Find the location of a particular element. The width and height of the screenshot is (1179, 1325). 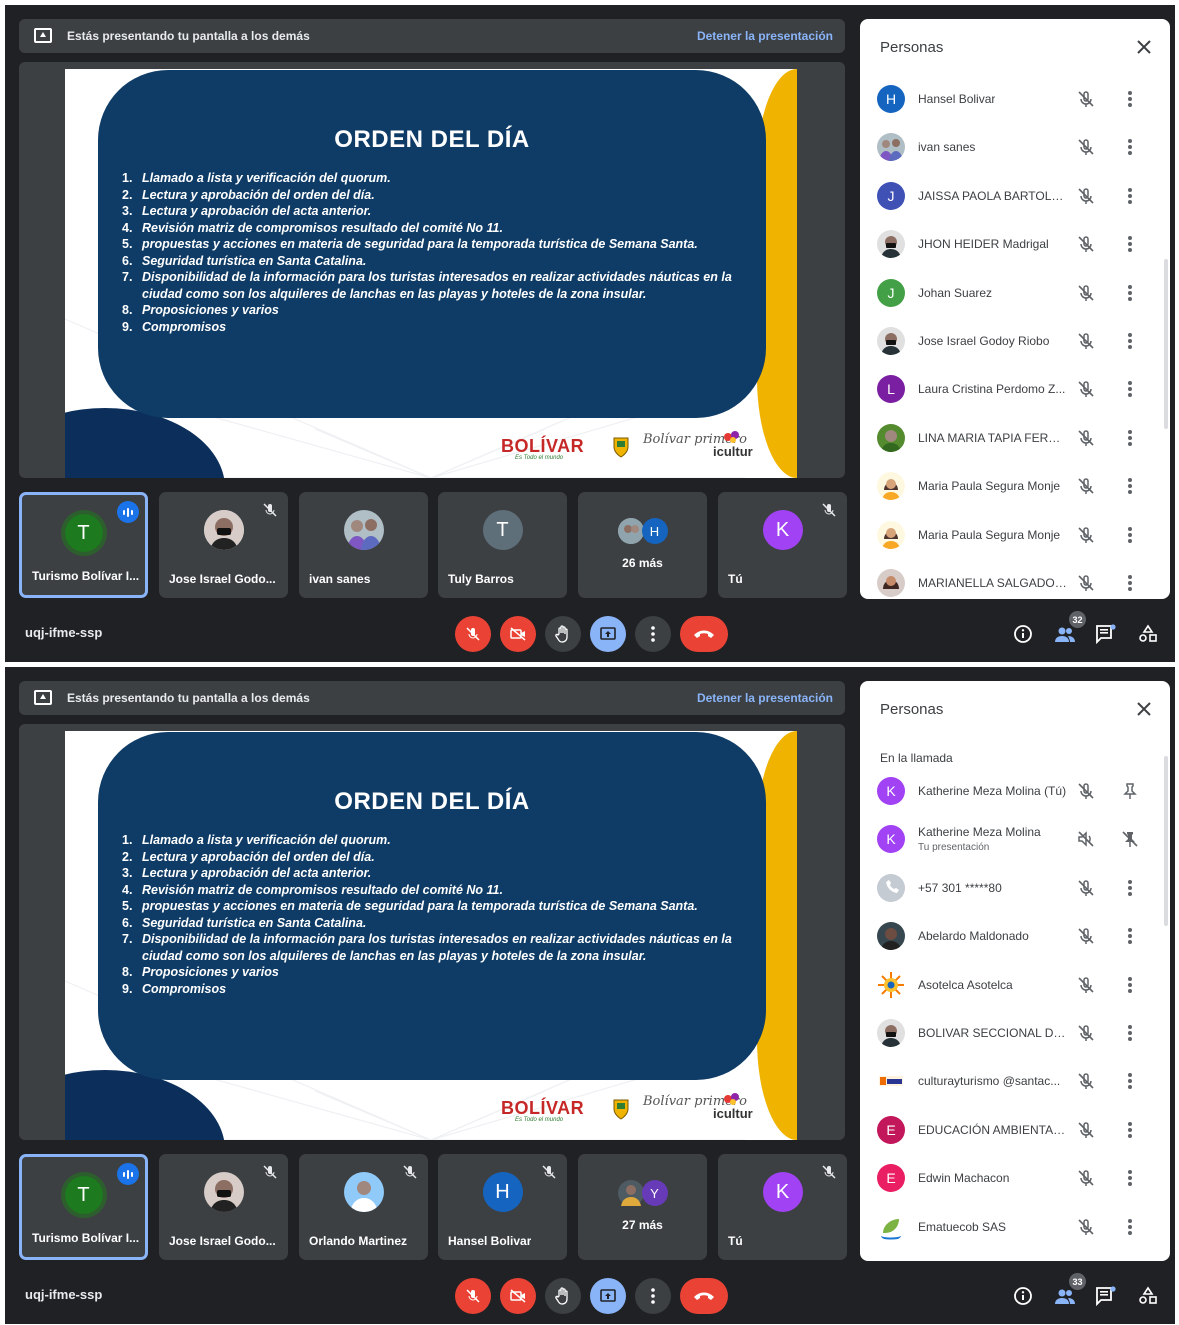

participant-row: Jose Israel Godoy Riobo is located at coordinates (1015, 341).